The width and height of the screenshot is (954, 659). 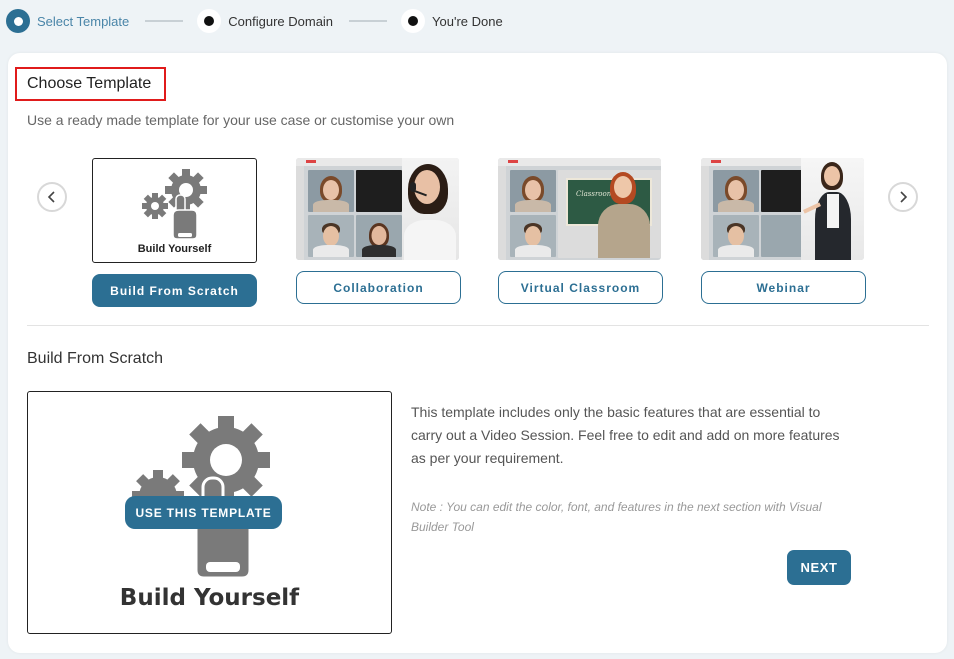 I want to click on step-configure-domain: Configure Domain, so click(x=265, y=21).